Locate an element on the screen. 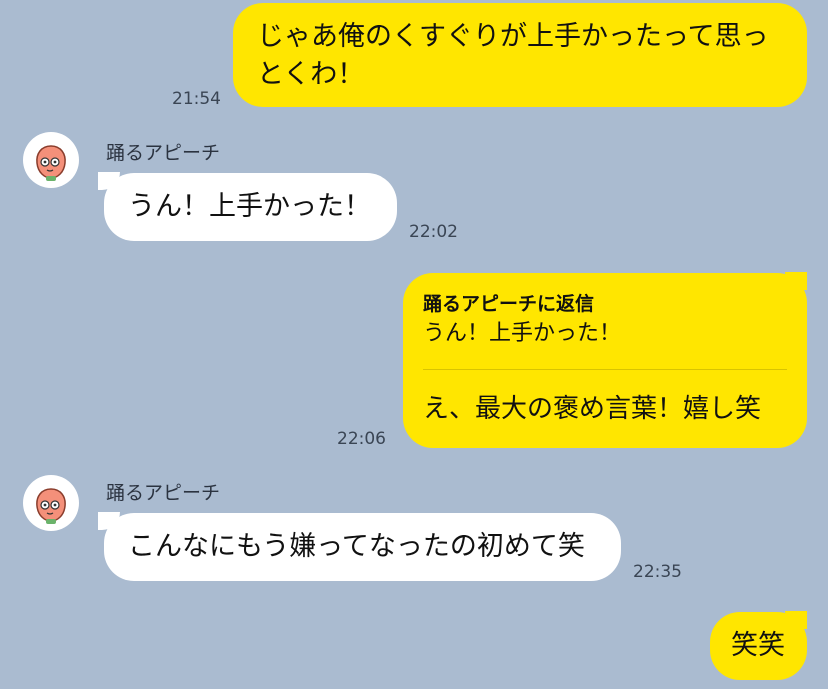  message-timestamp: 22:35 is located at coordinates (657, 572).